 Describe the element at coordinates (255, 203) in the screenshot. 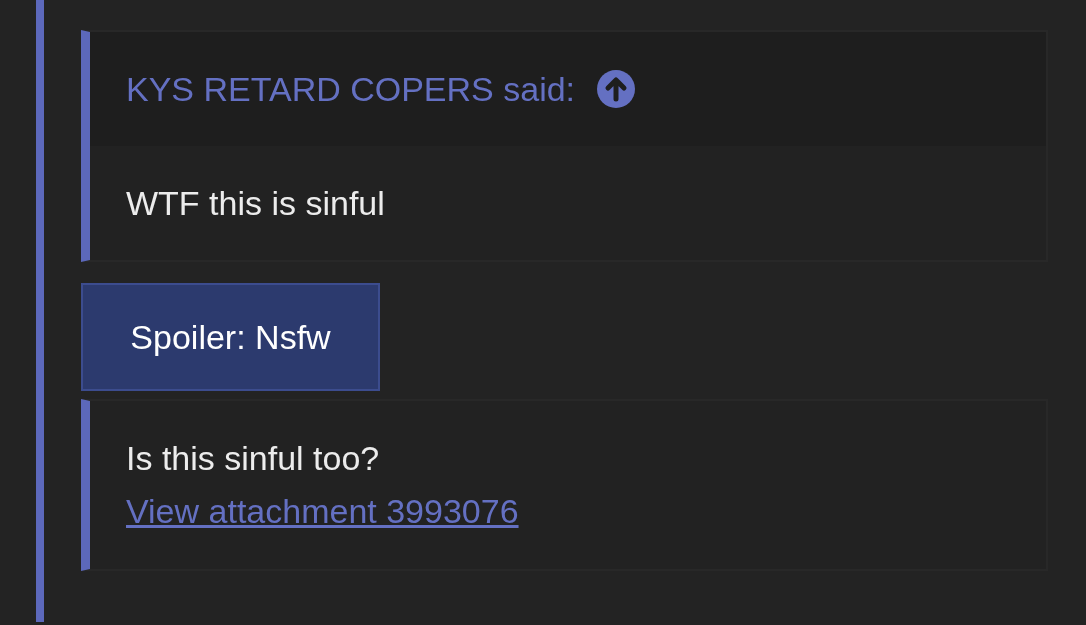

I see `quote-text: WTF this is sinful` at that location.